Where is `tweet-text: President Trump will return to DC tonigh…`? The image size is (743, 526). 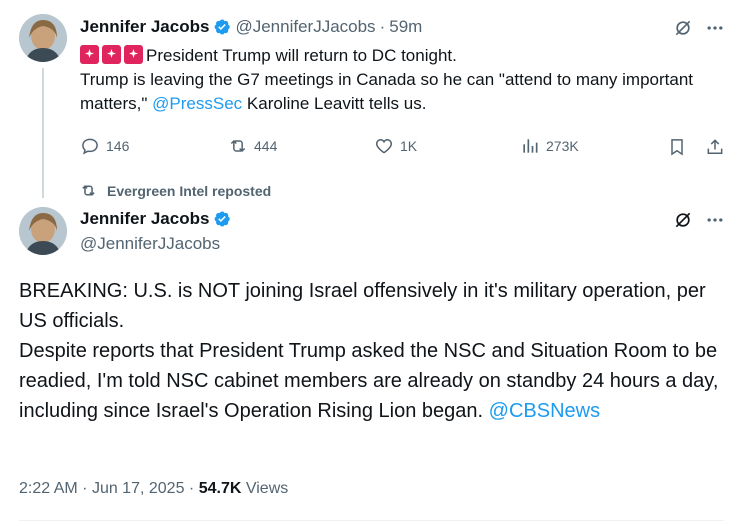
tweet-text: President Trump will return to DC tonigh… is located at coordinates (400, 80).